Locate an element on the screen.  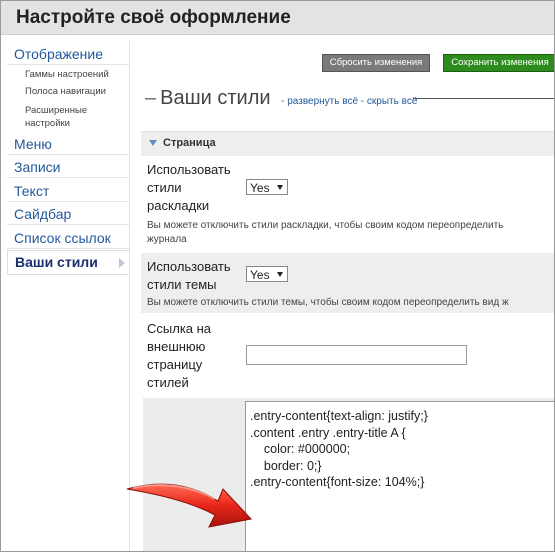
sidebar-item-display: Отображение is located at coordinates (68, 54).